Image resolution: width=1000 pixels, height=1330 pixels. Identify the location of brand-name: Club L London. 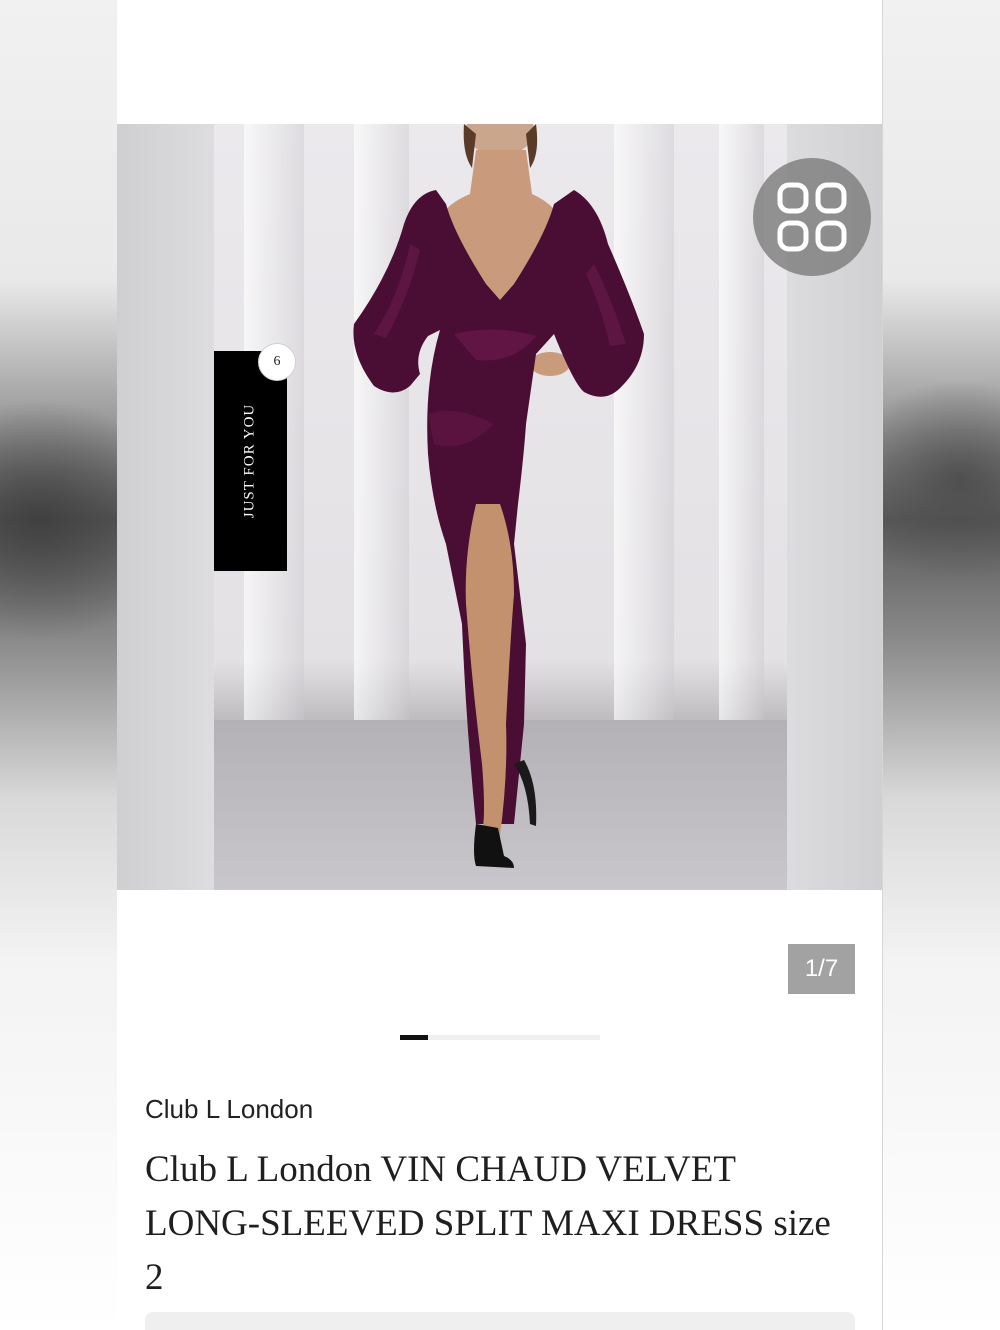
(229, 1109).